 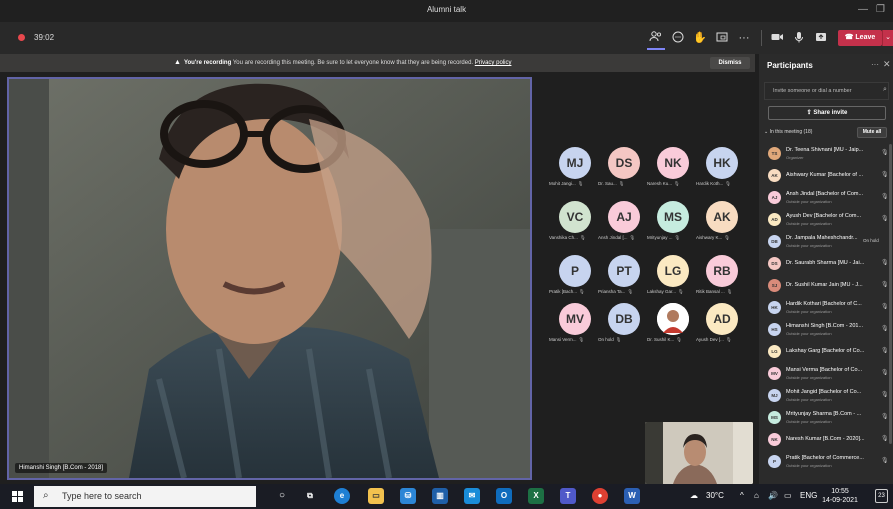 I want to click on participant-tile: LG Lakshay Gar... 🎙, so click(x=673, y=279).